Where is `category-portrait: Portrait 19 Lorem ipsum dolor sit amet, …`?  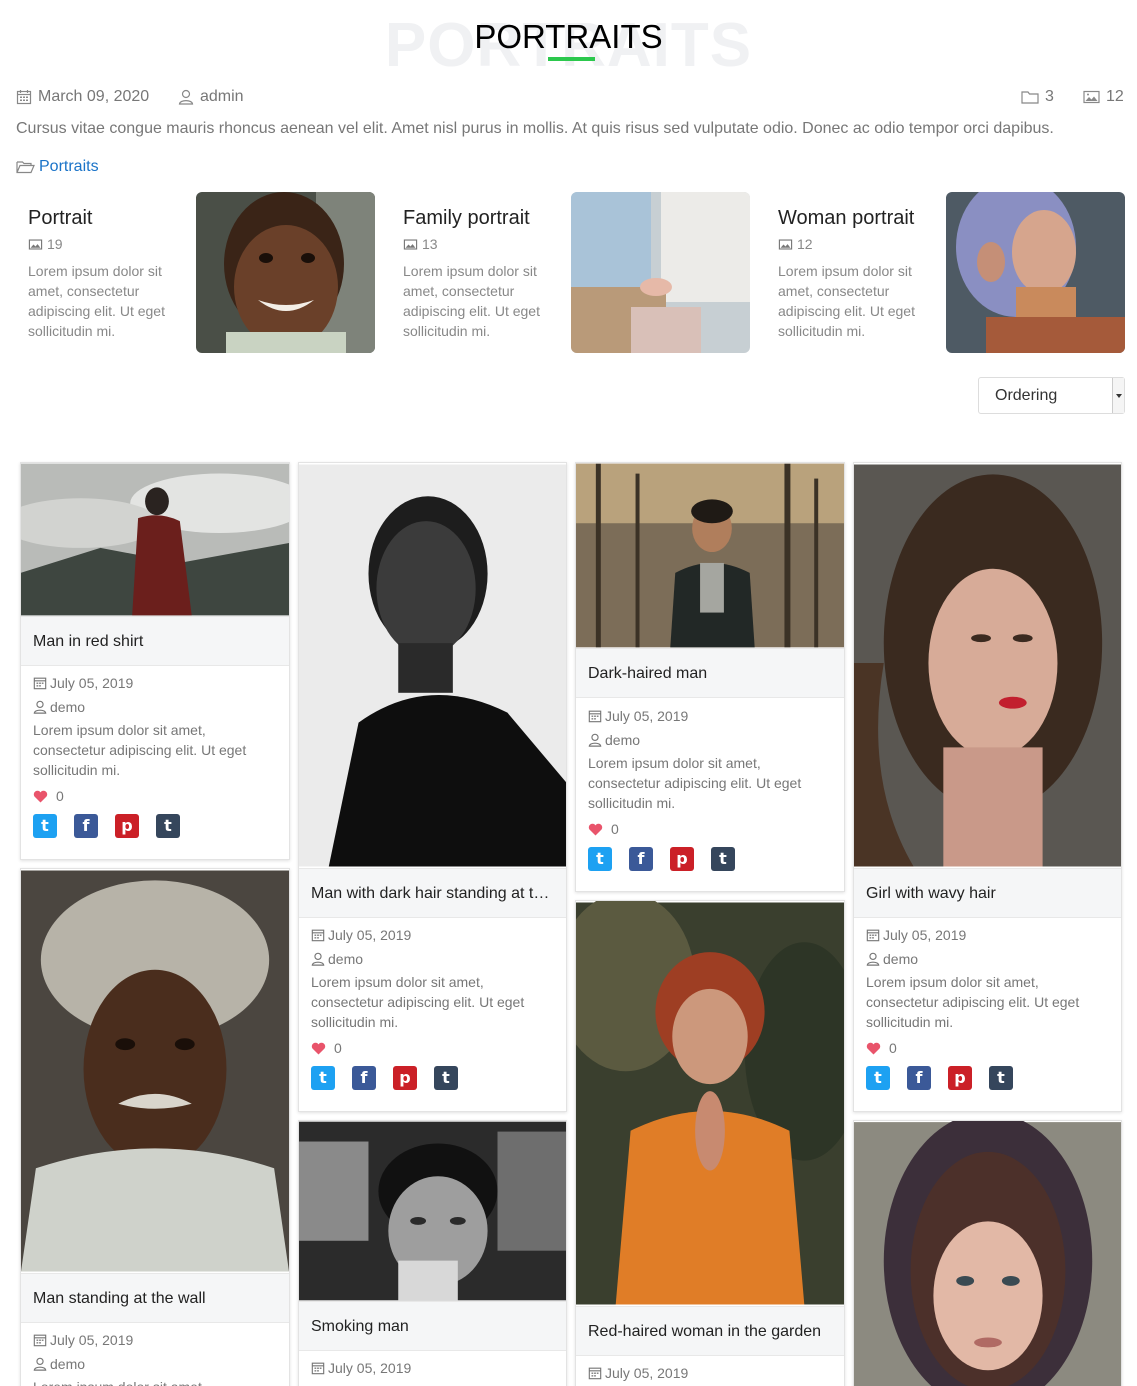 category-portrait: Portrait 19 Lorem ipsum dolor sit amet, … is located at coordinates (195, 272).